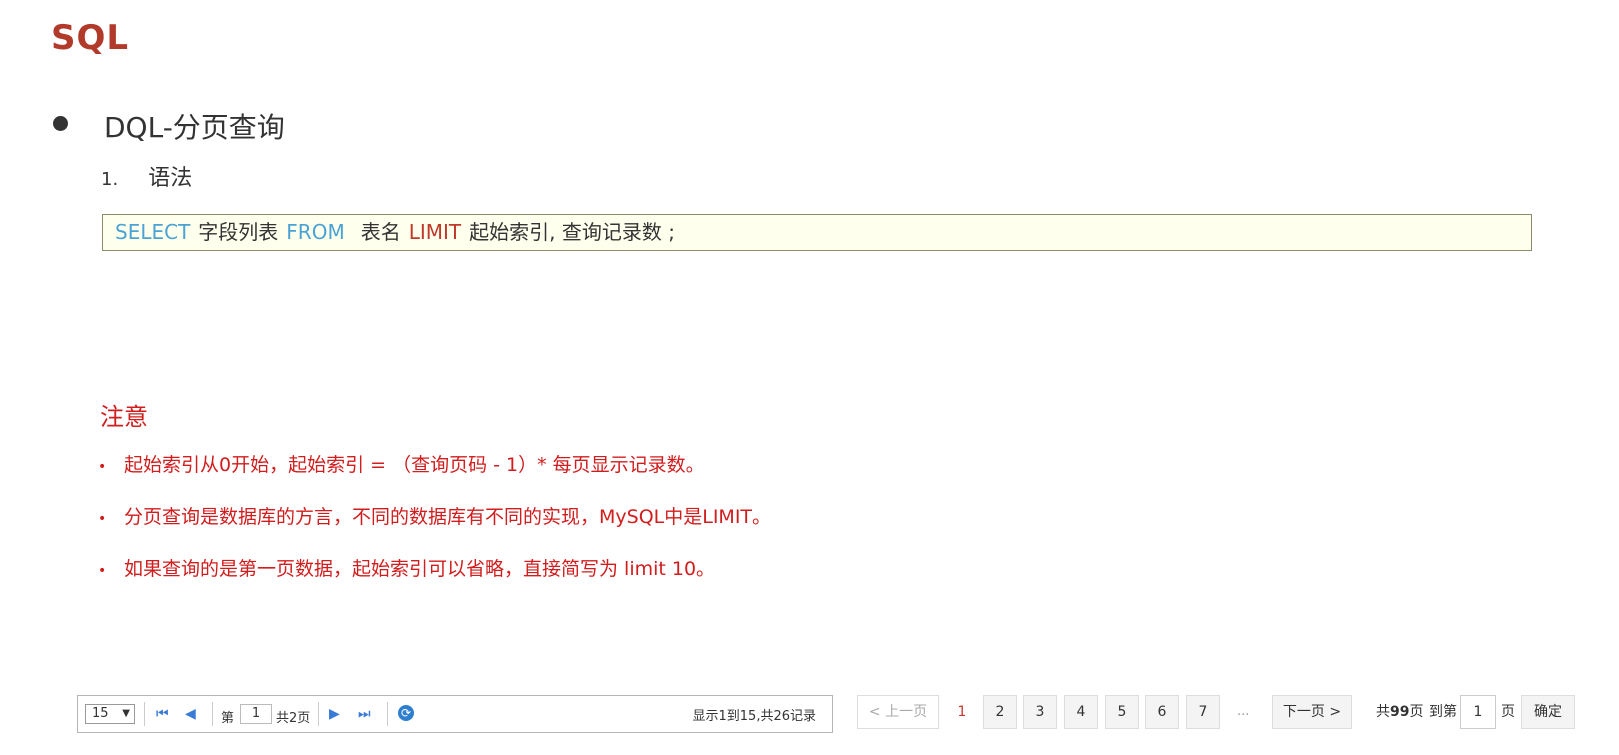  Describe the element at coordinates (1478, 712) in the screenshot. I see `goto-page-input: 1` at that location.